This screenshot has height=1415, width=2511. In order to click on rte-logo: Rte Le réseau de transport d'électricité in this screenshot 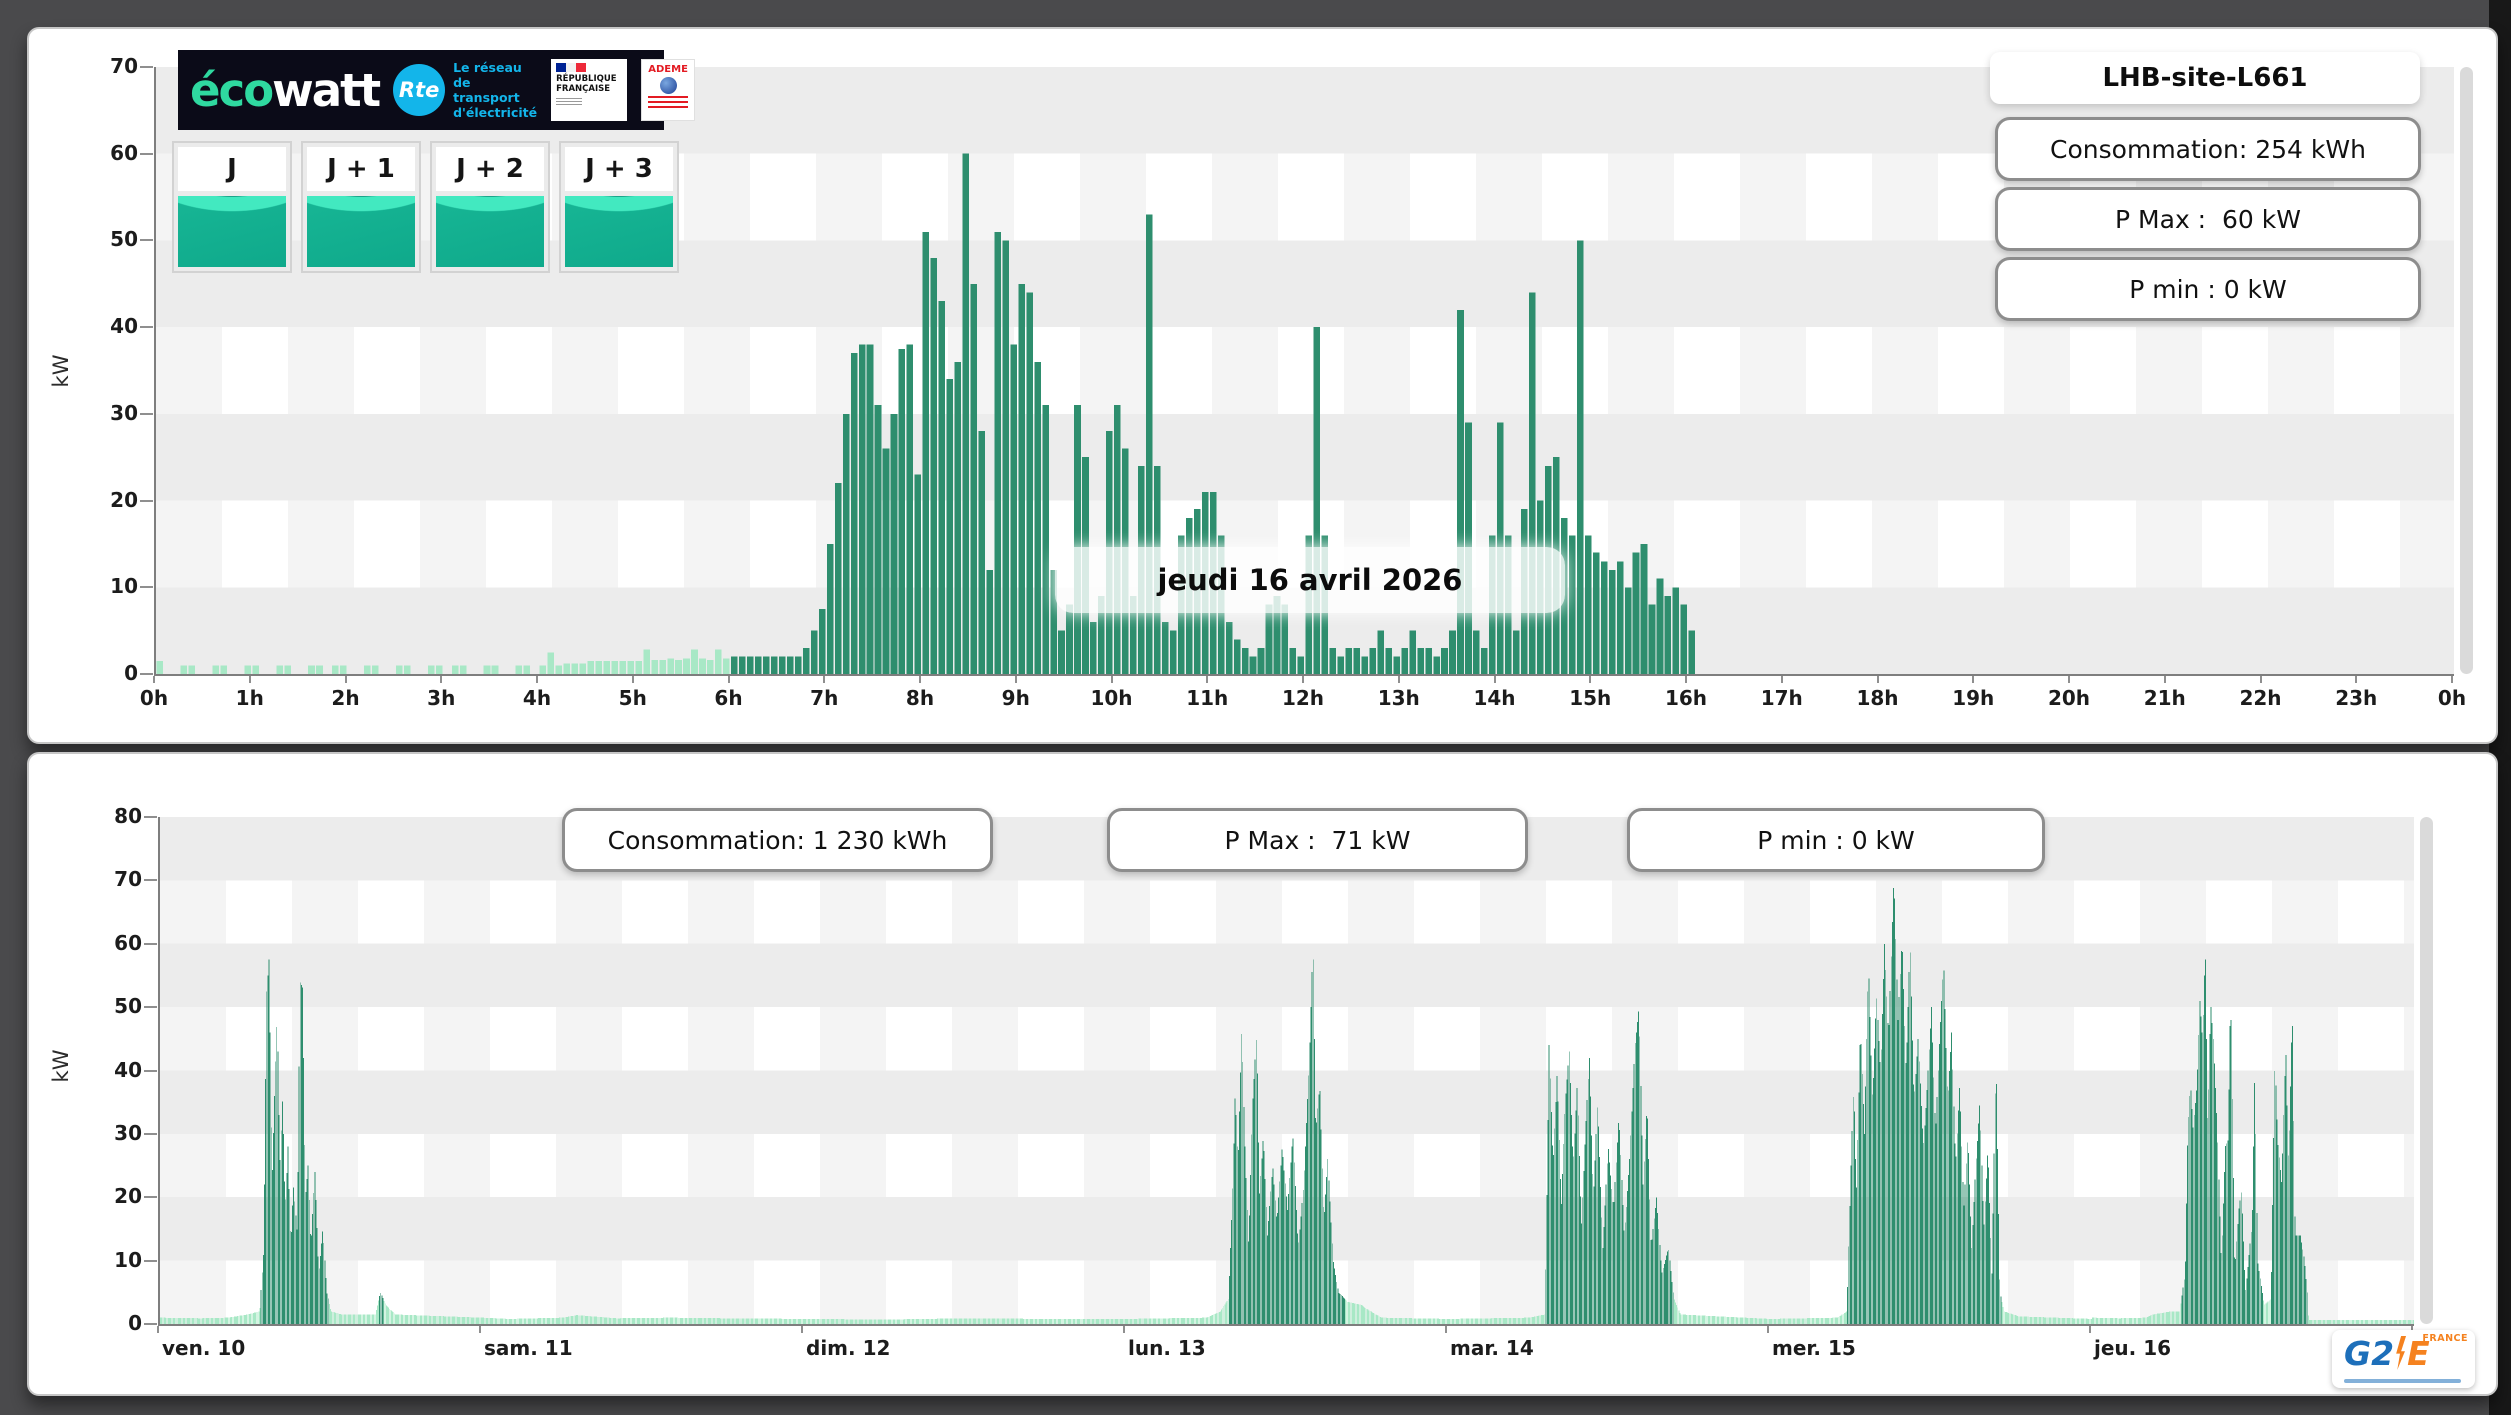, I will do `click(465, 90)`.